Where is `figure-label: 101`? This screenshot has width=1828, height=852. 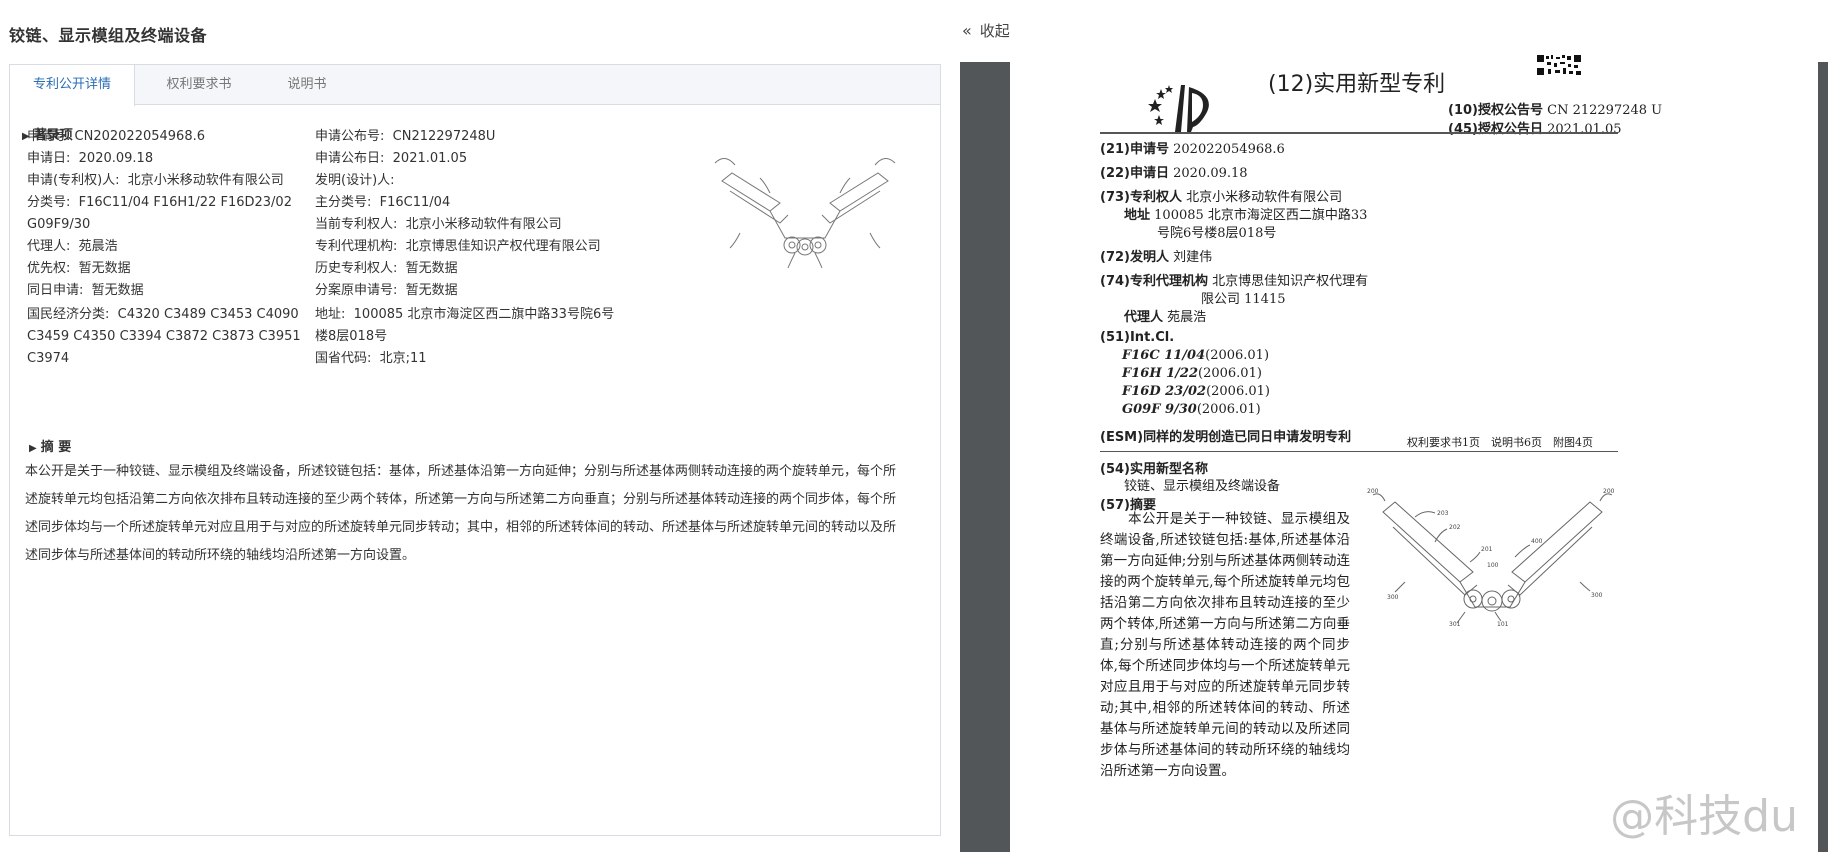 figure-label: 101 is located at coordinates (1503, 624).